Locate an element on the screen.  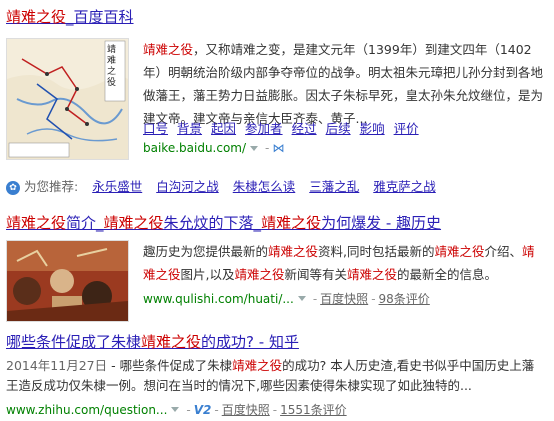
result1-title: 靖难之役_百度百科 is located at coordinates (70, 17).